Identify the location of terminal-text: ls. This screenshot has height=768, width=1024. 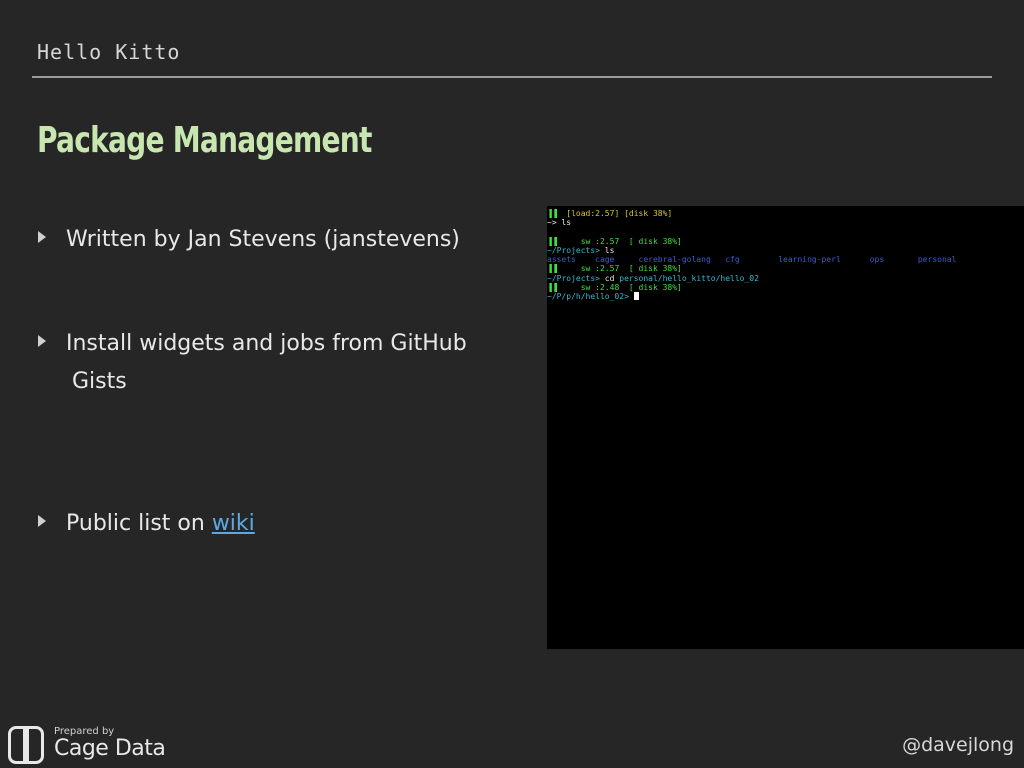
(609, 250).